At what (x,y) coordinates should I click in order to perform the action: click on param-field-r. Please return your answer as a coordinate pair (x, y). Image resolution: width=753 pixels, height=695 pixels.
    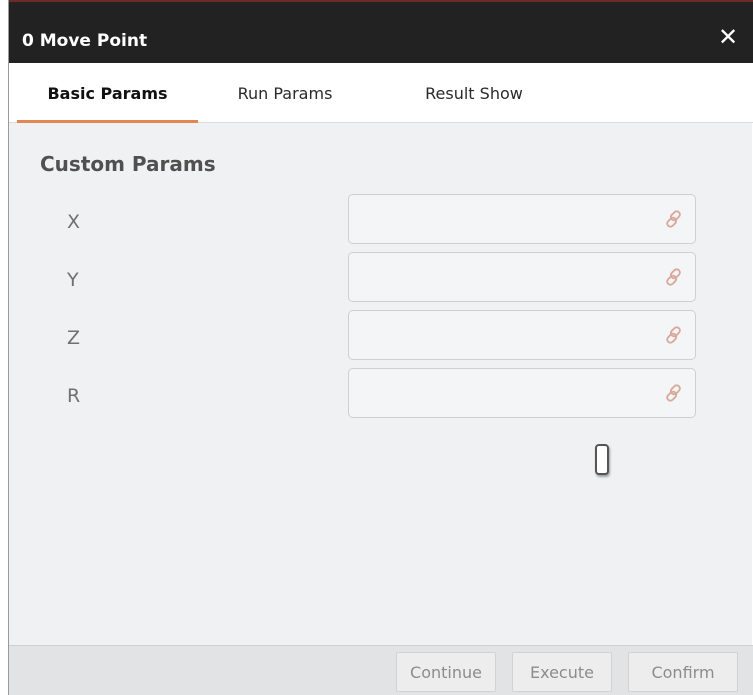
    Looking at the image, I should click on (522, 393).